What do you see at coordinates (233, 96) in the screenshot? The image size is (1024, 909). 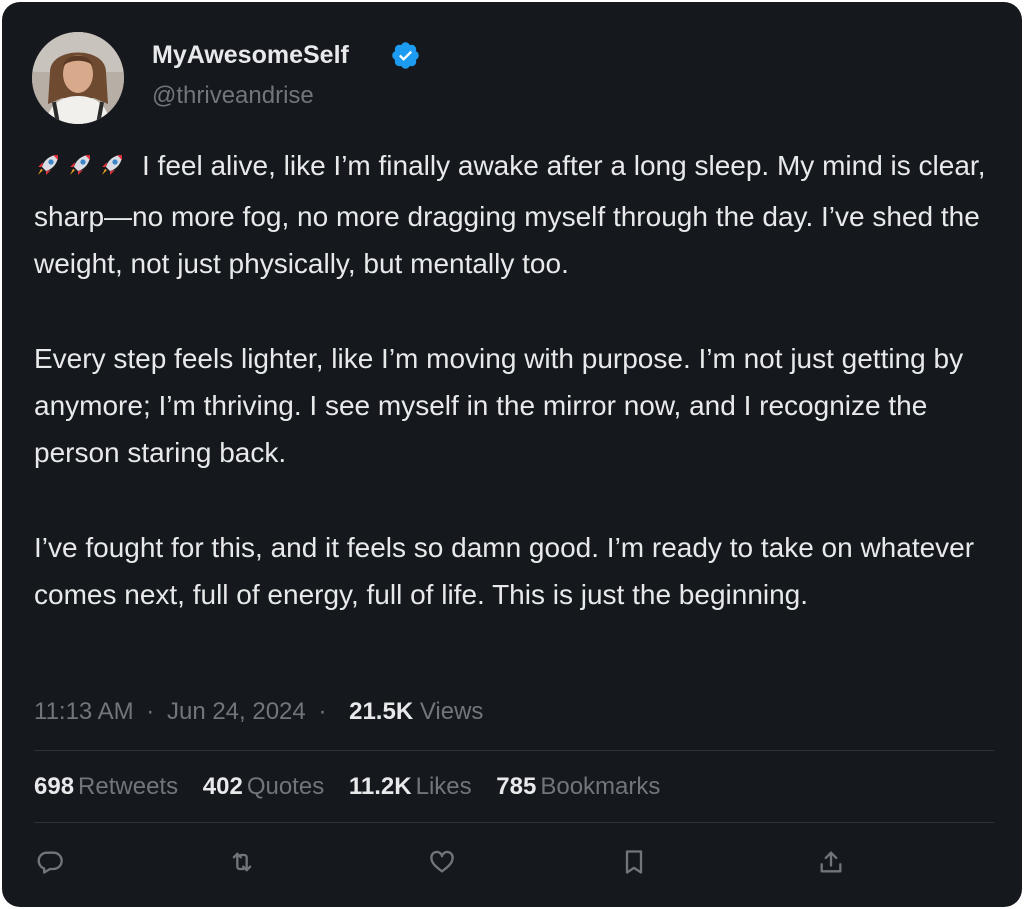 I see `user-handle: @thriveandrise` at bounding box center [233, 96].